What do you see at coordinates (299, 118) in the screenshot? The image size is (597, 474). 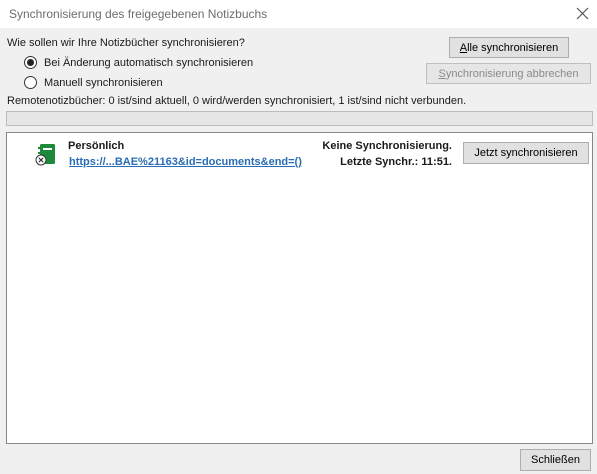 I see `sync-progress-bar` at bounding box center [299, 118].